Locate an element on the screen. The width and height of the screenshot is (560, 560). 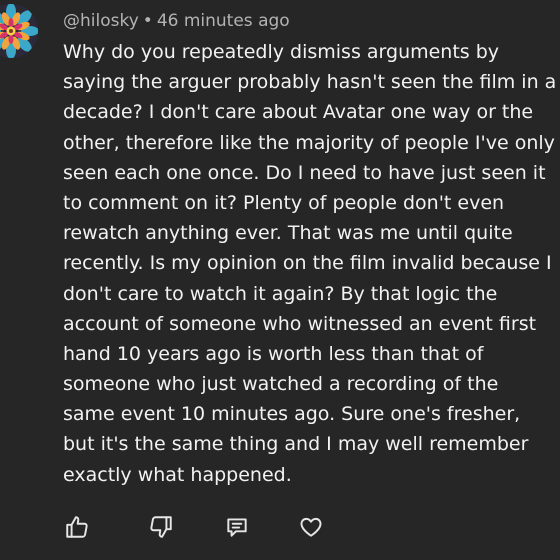
heart-button is located at coordinates (311, 527).